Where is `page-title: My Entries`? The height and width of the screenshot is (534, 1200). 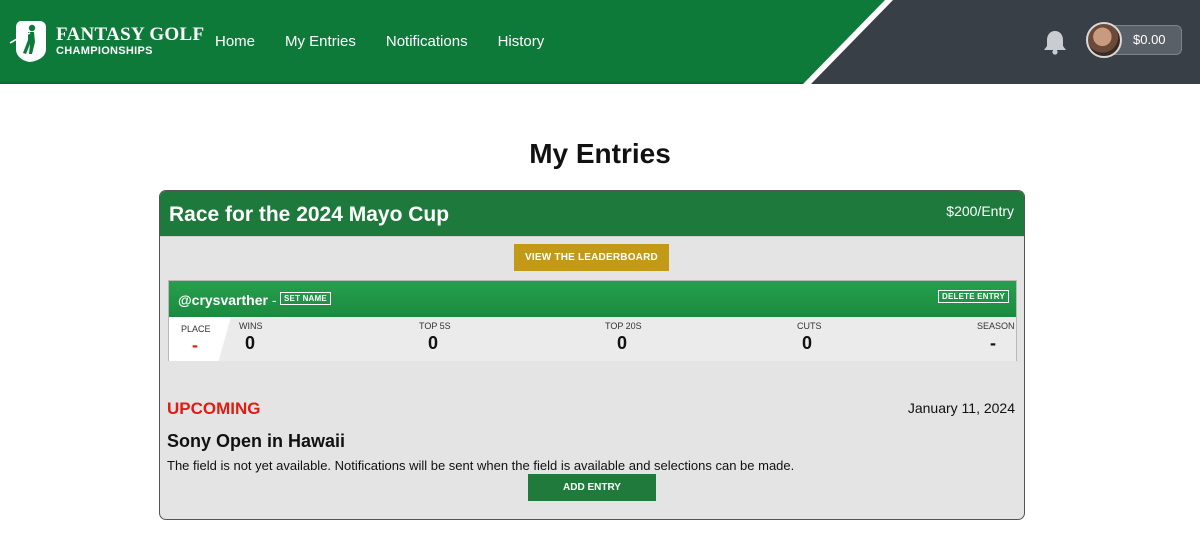
page-title: My Entries is located at coordinates (600, 153).